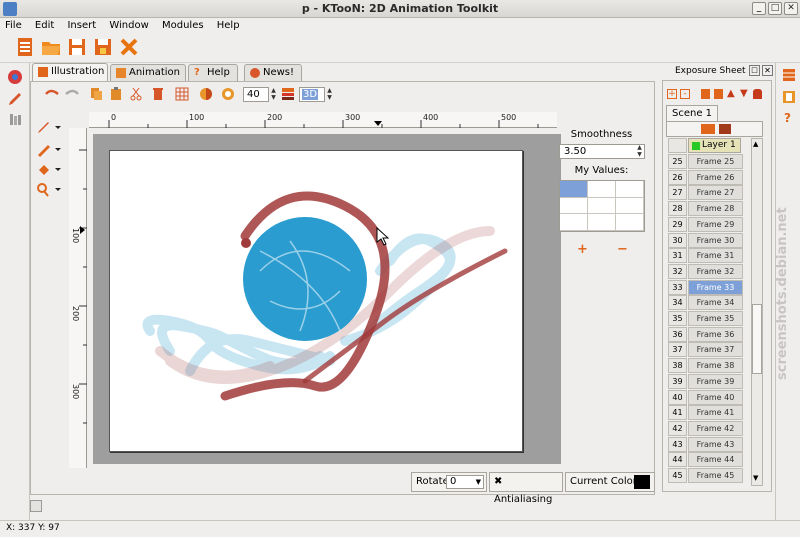 This screenshot has width=800, height=537. I want to click on close-project-icon, so click(129, 47).